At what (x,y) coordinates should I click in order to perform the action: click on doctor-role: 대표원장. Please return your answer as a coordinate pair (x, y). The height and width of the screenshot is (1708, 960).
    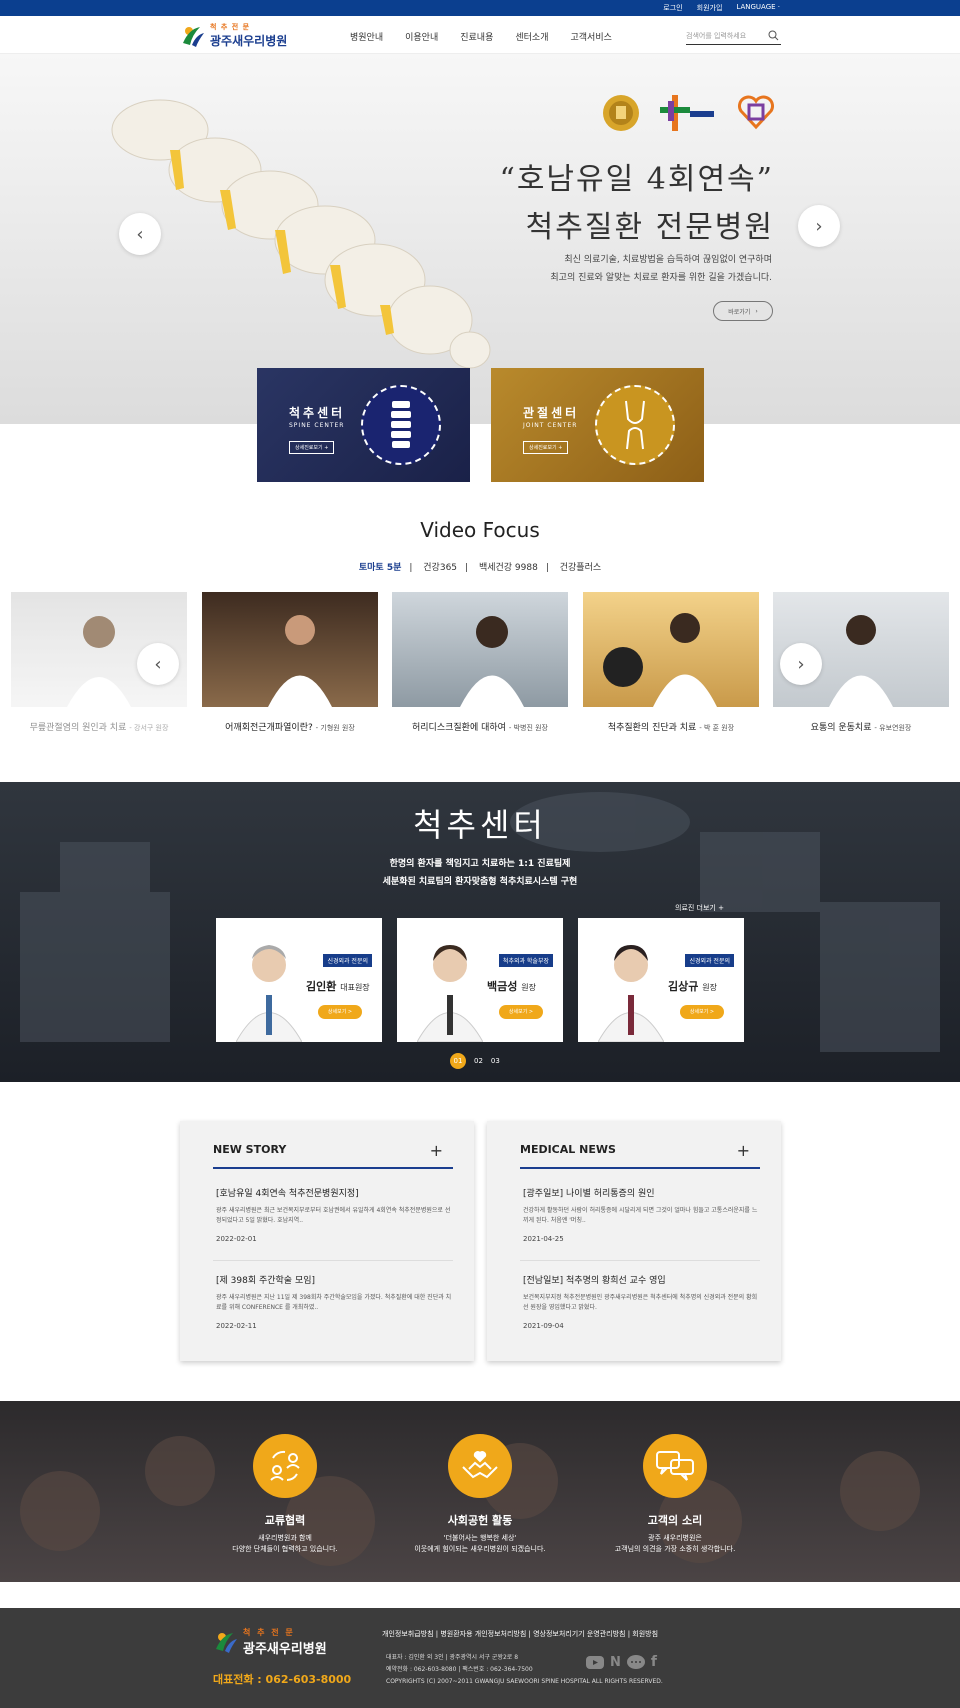
    Looking at the image, I should click on (355, 987).